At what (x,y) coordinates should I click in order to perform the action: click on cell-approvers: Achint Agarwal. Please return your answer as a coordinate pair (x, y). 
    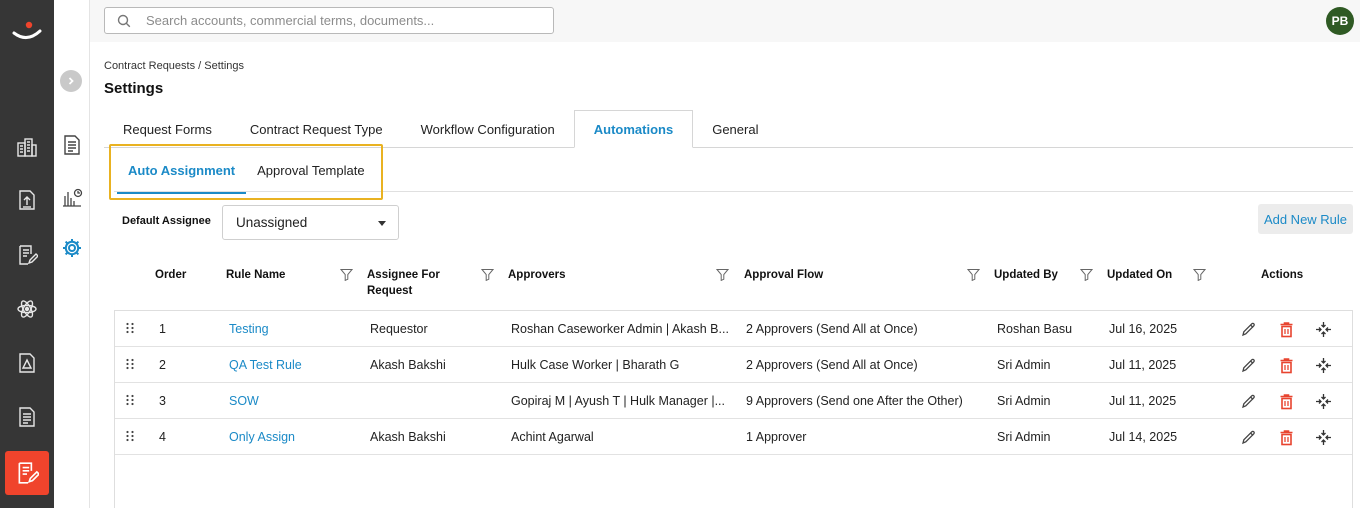
    Looking at the image, I should click on (552, 437).